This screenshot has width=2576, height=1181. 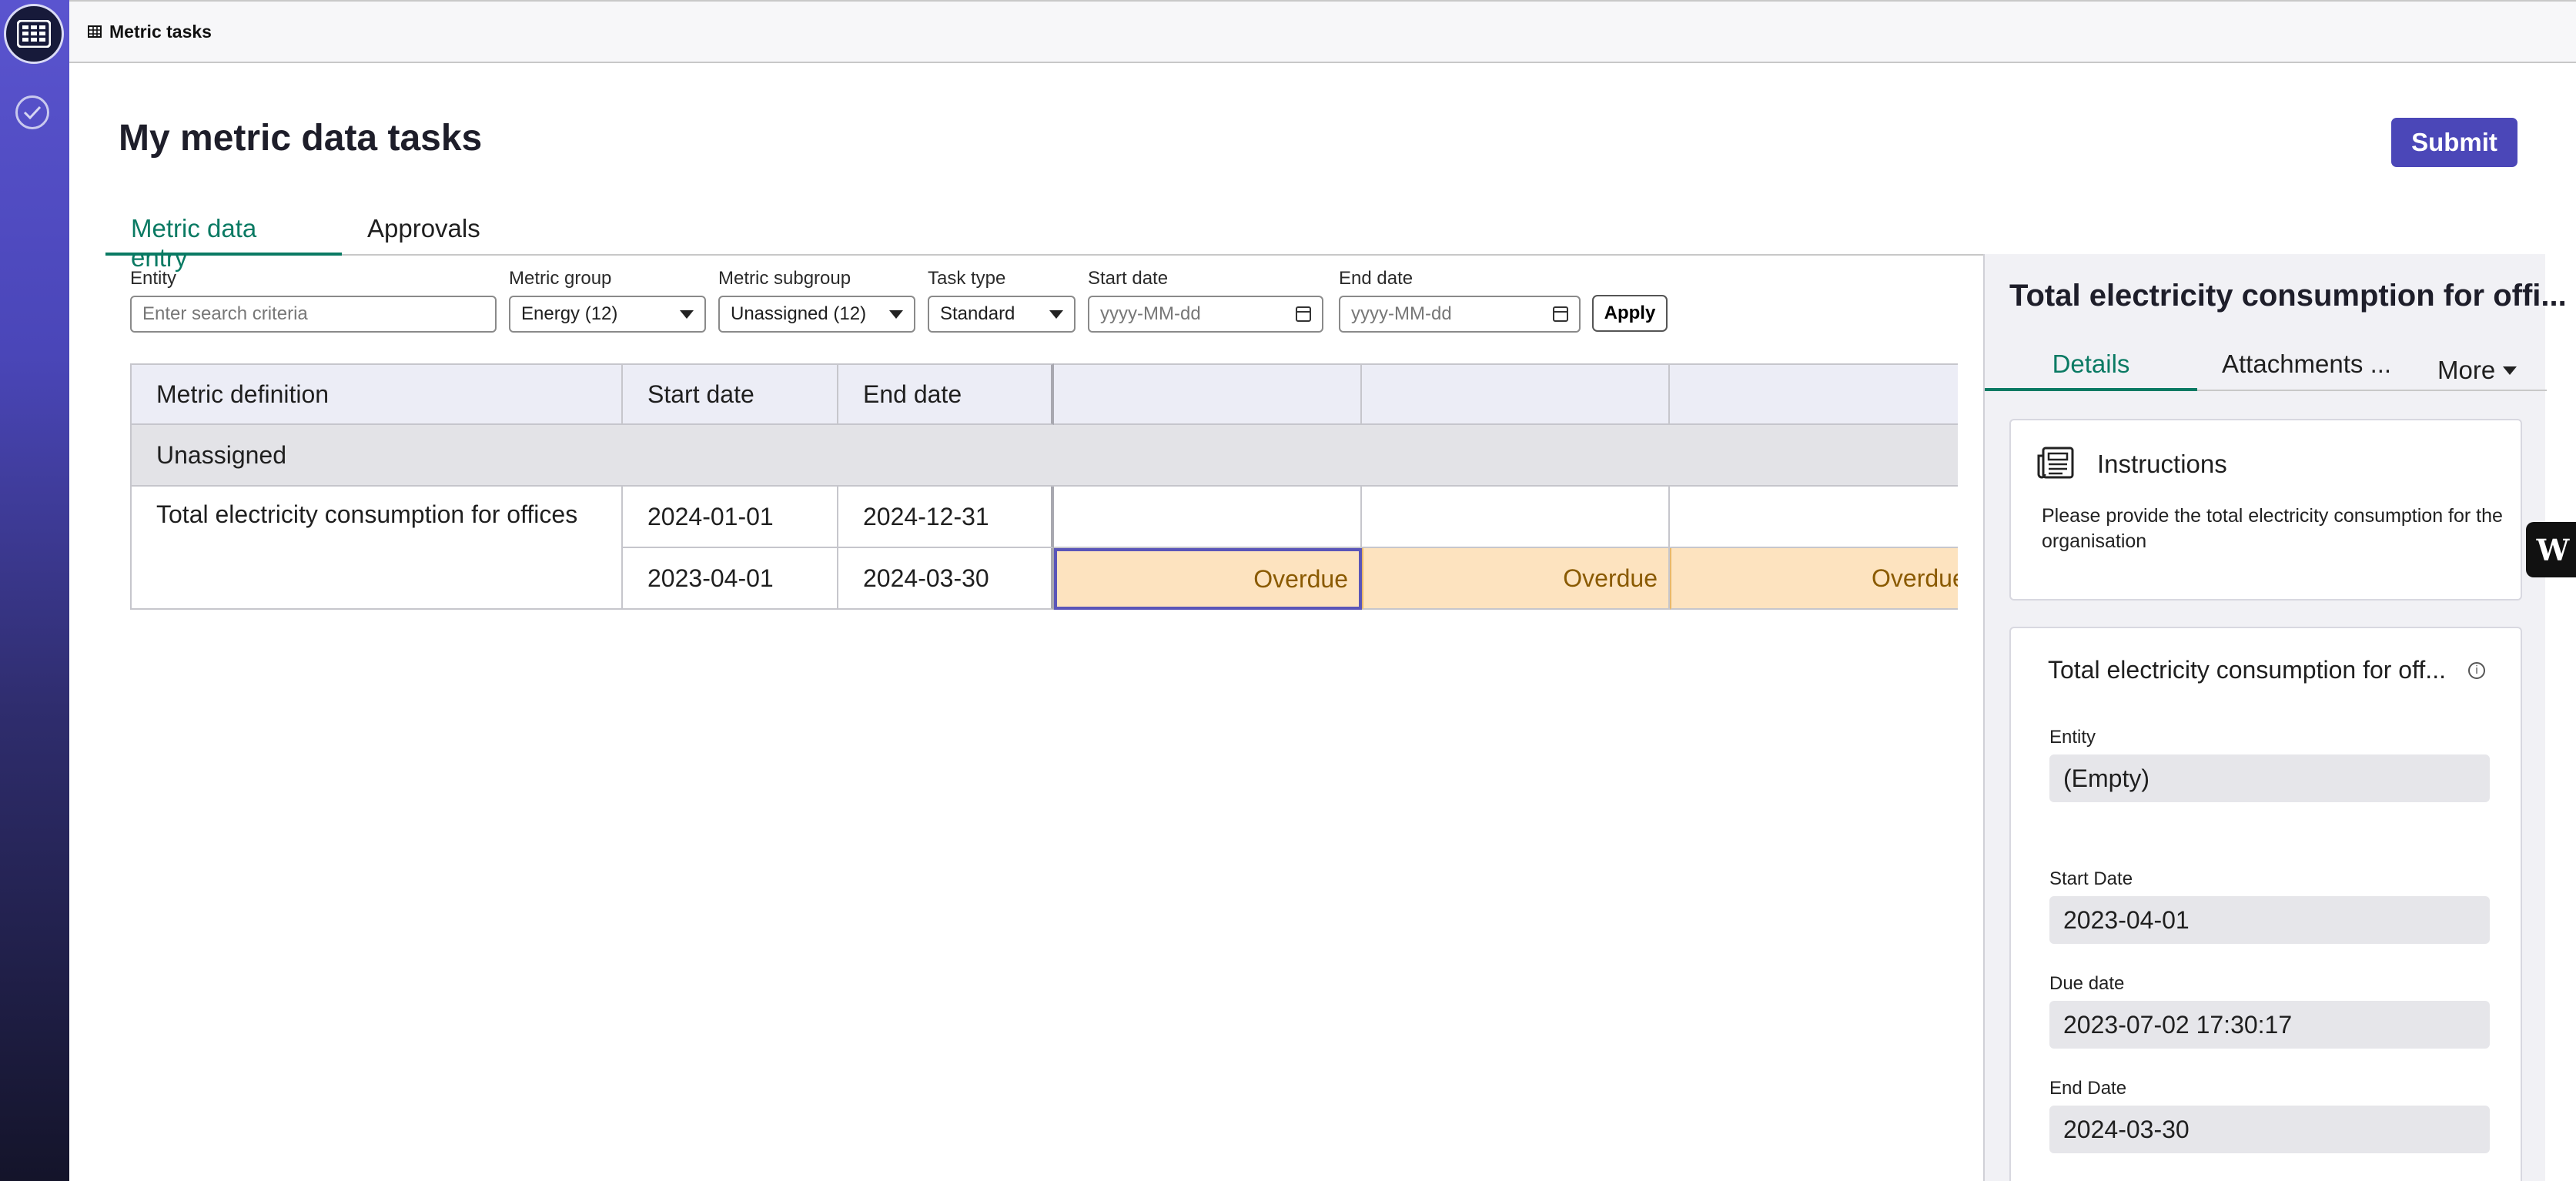 What do you see at coordinates (1402, 313) in the screenshot?
I see `end-date-placeholder: yyyy-MM-dd` at bounding box center [1402, 313].